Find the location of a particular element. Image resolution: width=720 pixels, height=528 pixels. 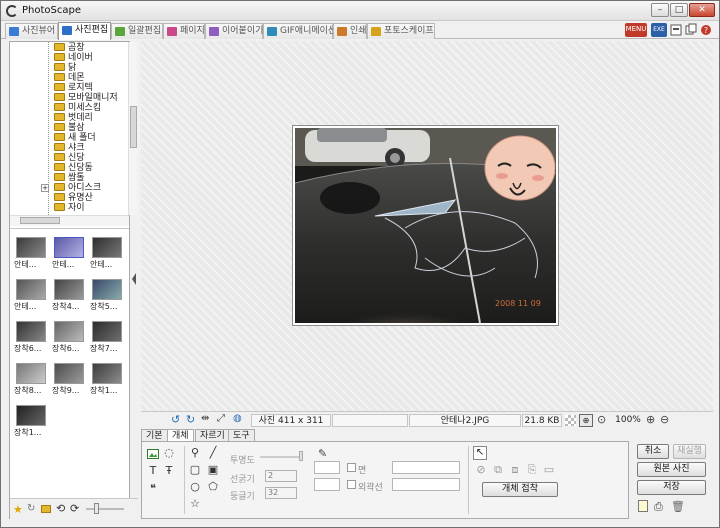

close-button: ✕ is located at coordinates (702, 10).